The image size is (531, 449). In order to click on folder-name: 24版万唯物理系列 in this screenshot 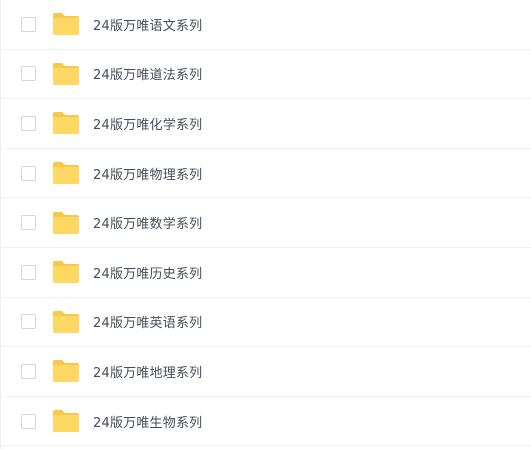, I will do `click(147, 173)`.